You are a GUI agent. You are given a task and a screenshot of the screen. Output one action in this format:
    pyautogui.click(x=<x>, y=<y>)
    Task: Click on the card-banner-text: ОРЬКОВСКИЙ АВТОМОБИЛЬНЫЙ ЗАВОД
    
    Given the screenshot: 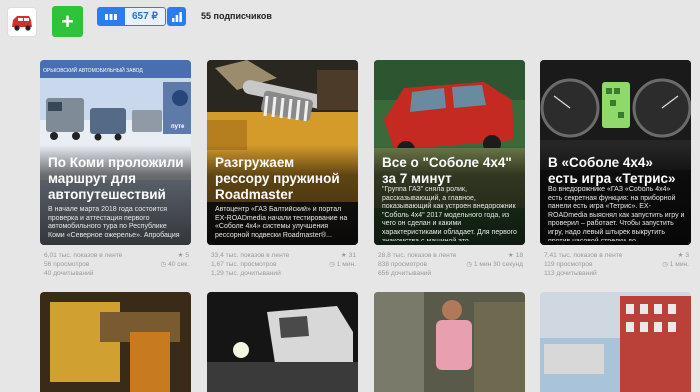 What is the action you would take?
    pyautogui.click(x=93, y=70)
    